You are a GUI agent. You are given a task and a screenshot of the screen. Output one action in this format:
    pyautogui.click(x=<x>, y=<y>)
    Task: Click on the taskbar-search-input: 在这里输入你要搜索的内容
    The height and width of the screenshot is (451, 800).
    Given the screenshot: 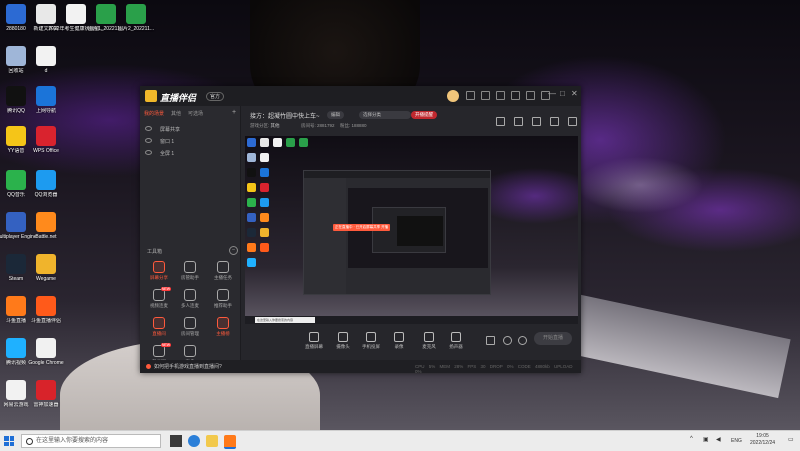 What is the action you would take?
    pyautogui.click(x=91, y=441)
    